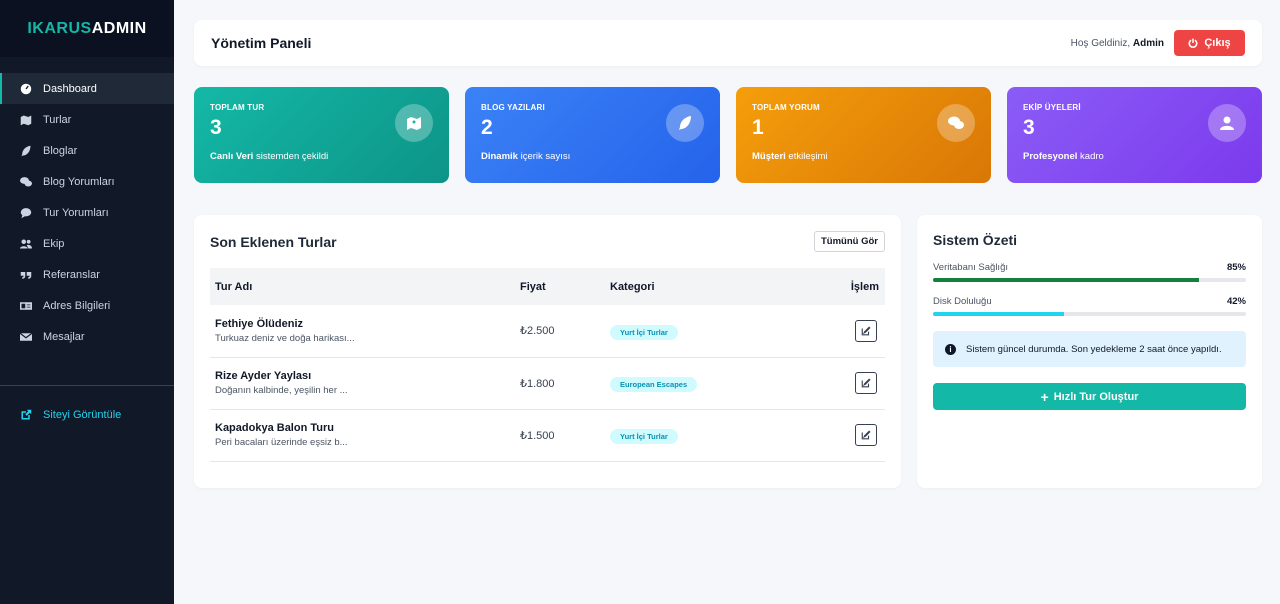 This screenshot has height=604, width=1280. Describe the element at coordinates (1217, 43) in the screenshot. I see `logout-label: Çıkış` at that location.